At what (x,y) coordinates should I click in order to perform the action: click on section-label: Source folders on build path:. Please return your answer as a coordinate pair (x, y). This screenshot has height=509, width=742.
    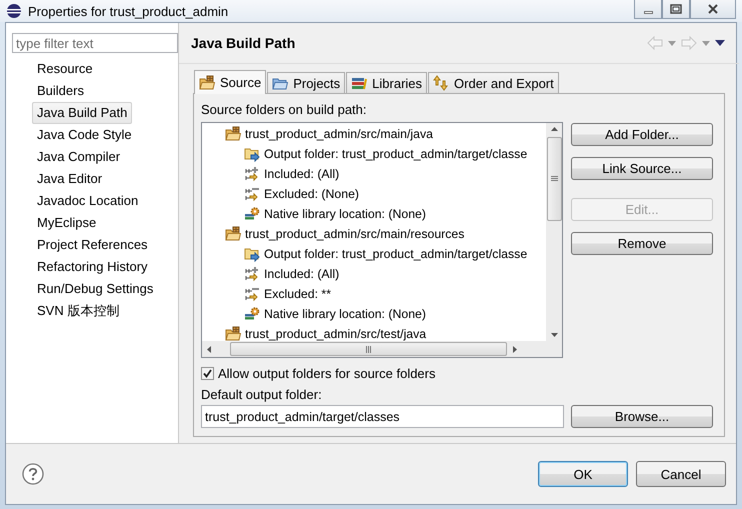
    Looking at the image, I should click on (284, 110).